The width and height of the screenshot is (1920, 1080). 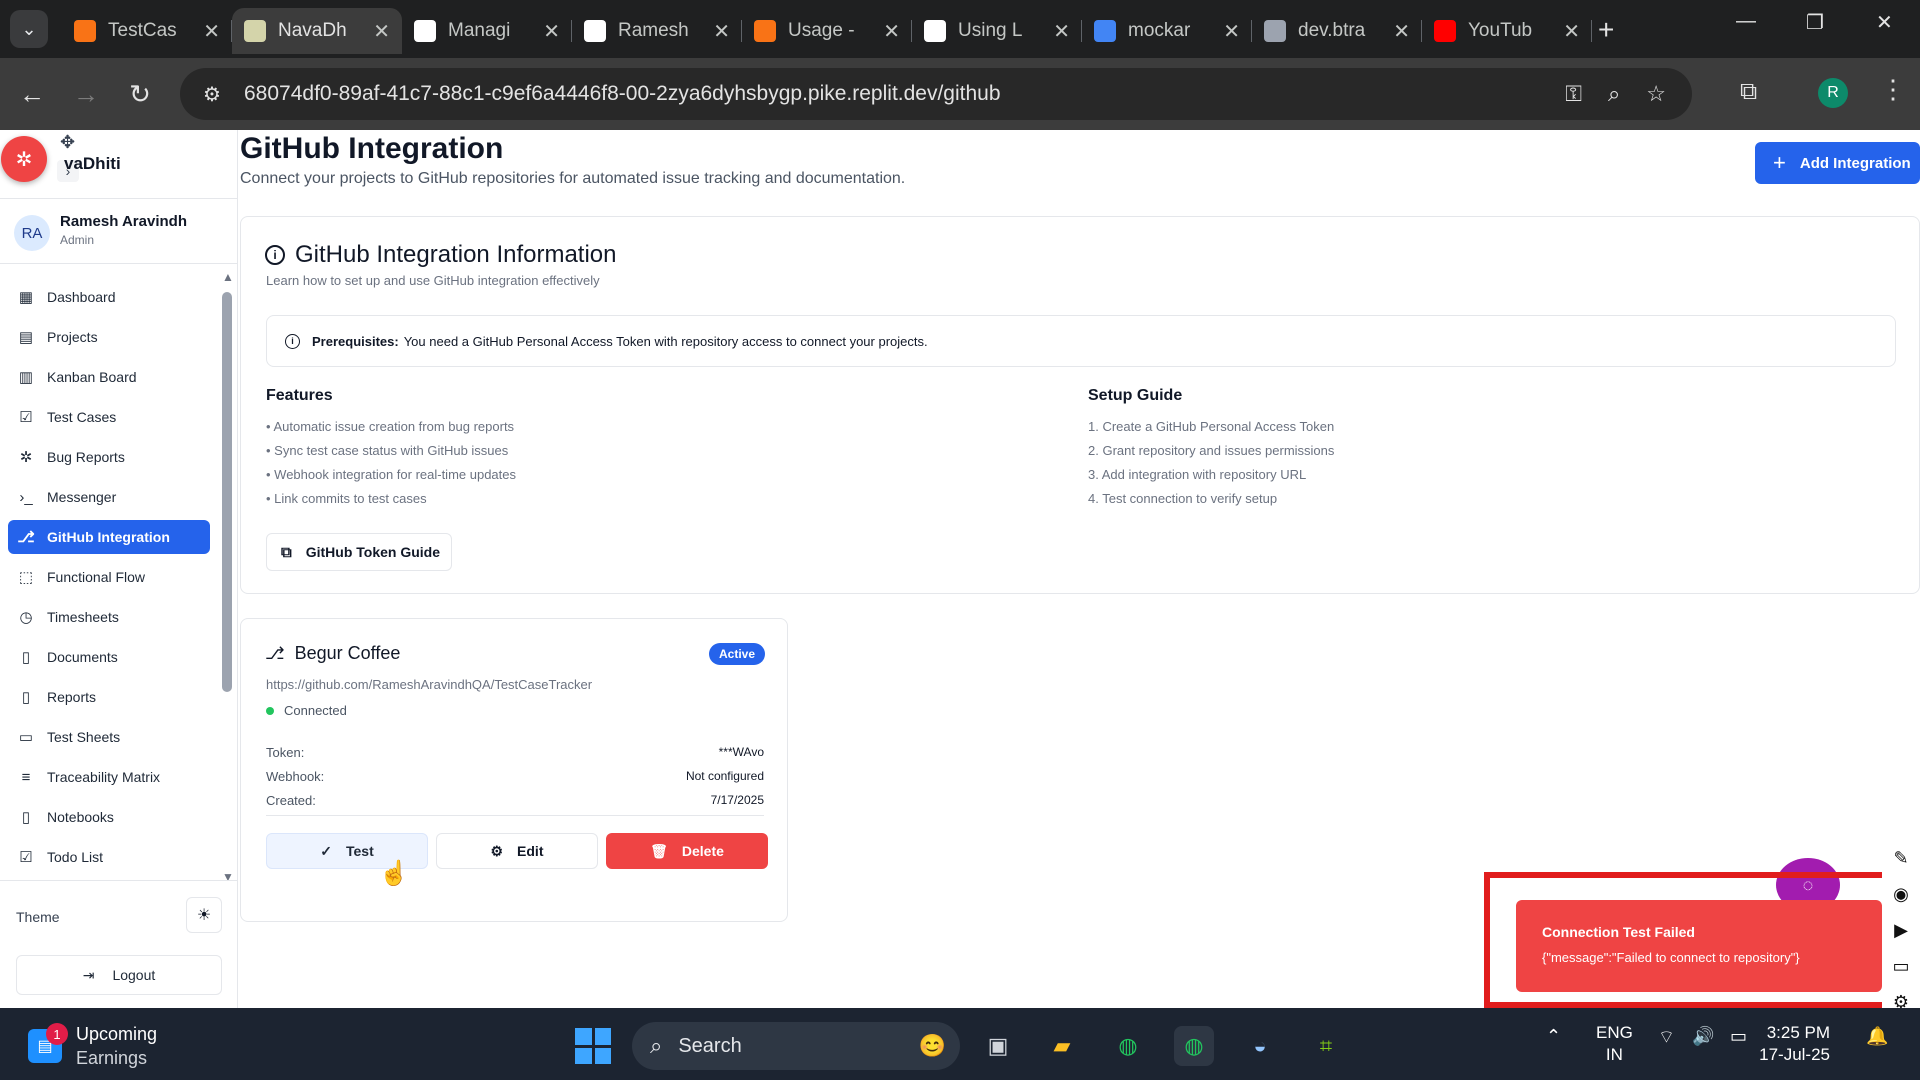 What do you see at coordinates (1128, 1046) in the screenshot?
I see `chrome-profile-icon: ◍` at bounding box center [1128, 1046].